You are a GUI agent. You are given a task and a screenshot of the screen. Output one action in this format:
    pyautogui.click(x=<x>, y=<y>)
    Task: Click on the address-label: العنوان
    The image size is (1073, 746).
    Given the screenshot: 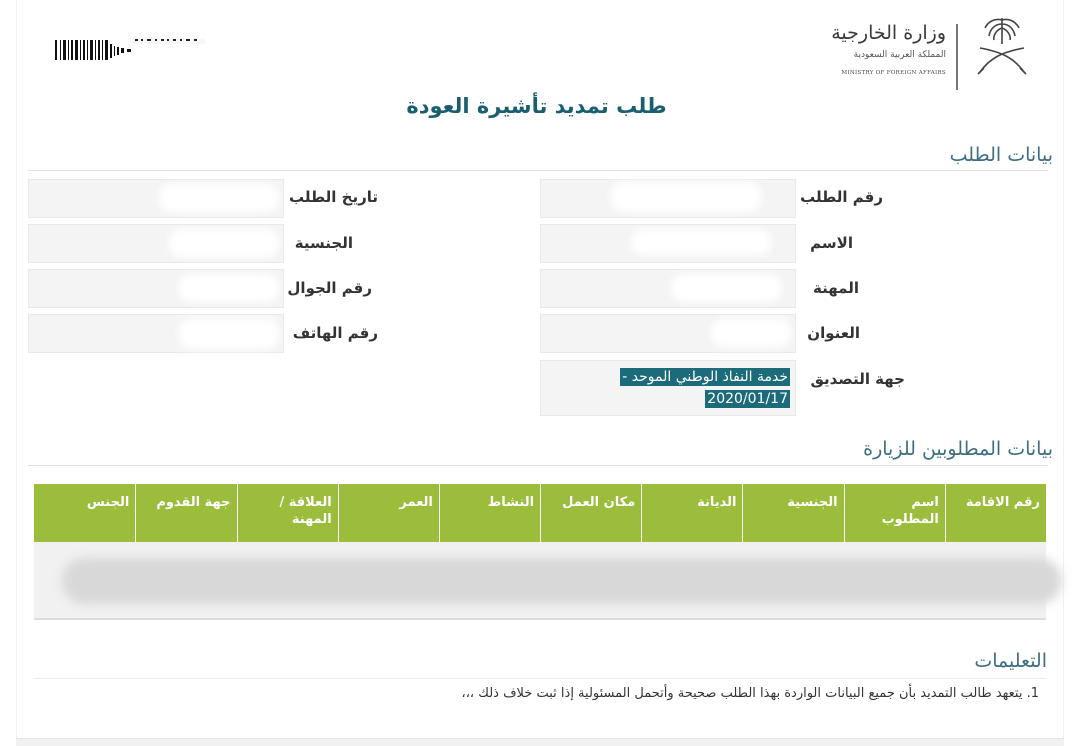 What is the action you would take?
    pyautogui.click(x=833, y=333)
    